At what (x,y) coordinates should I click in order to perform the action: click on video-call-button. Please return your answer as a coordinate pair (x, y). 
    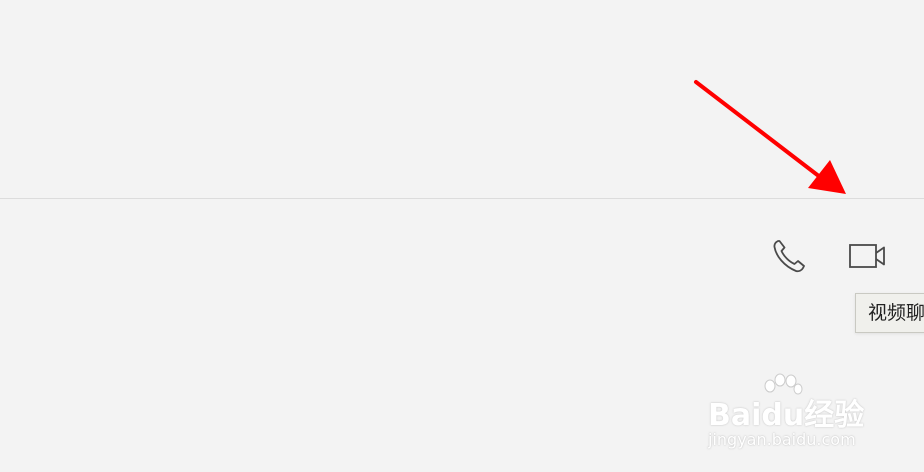
    Looking at the image, I should click on (869, 256).